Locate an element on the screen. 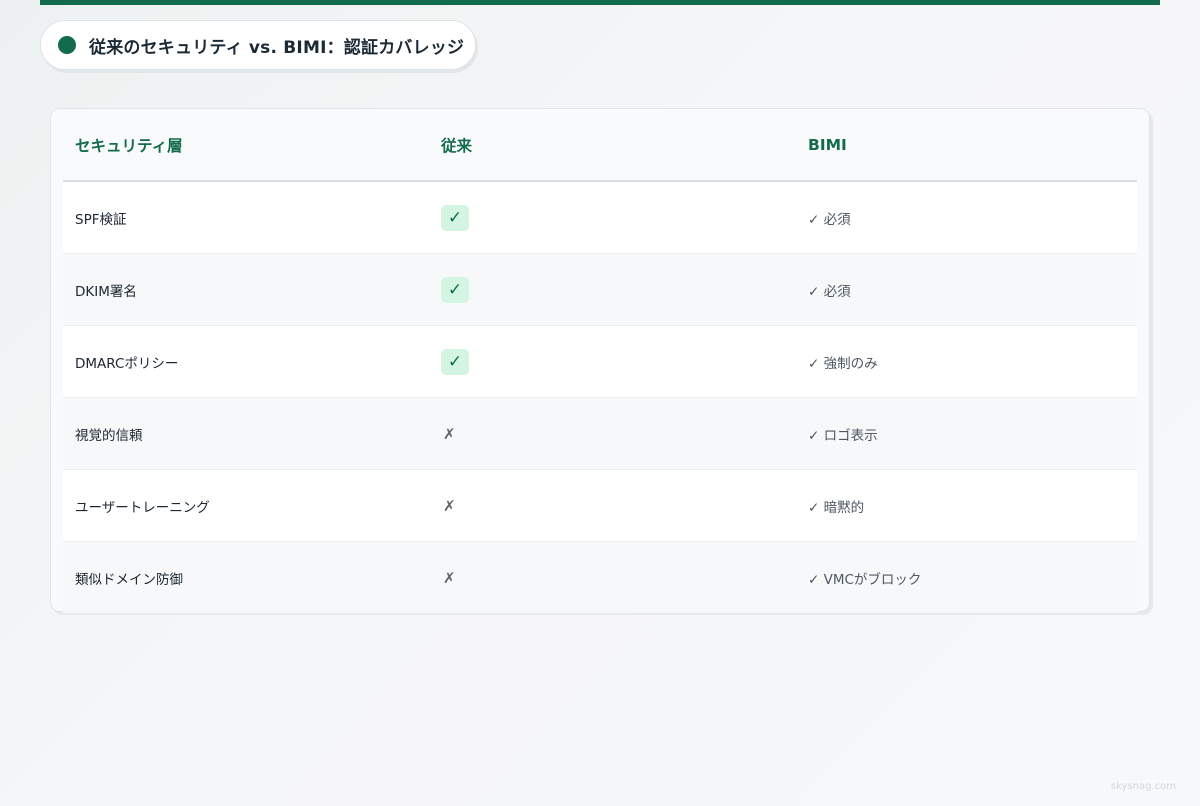 Image resolution: width=1200 pixels, height=806 pixels. table-row: DKIM署名 ✓ ✓ 必須 is located at coordinates (600, 289).